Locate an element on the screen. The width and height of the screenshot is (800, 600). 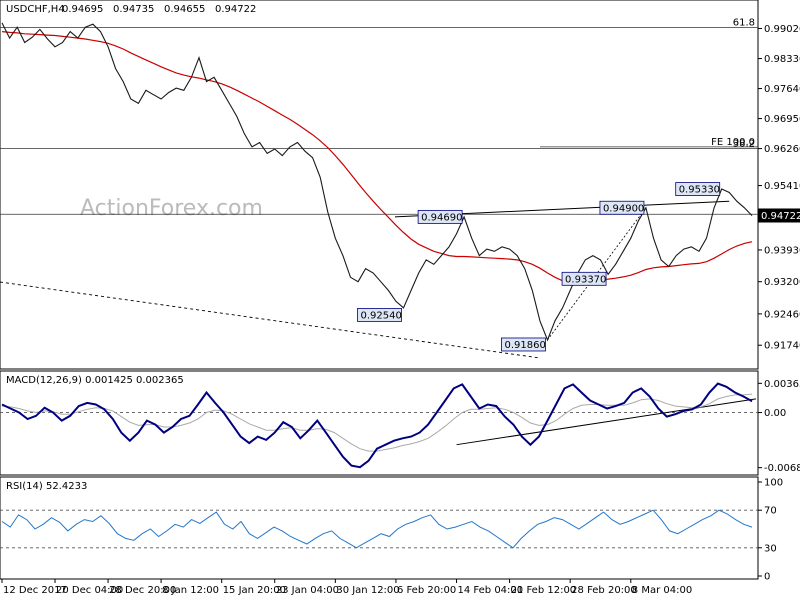
rsi-panel-header: RSI(14) 52.4233 is located at coordinates (46, 486).